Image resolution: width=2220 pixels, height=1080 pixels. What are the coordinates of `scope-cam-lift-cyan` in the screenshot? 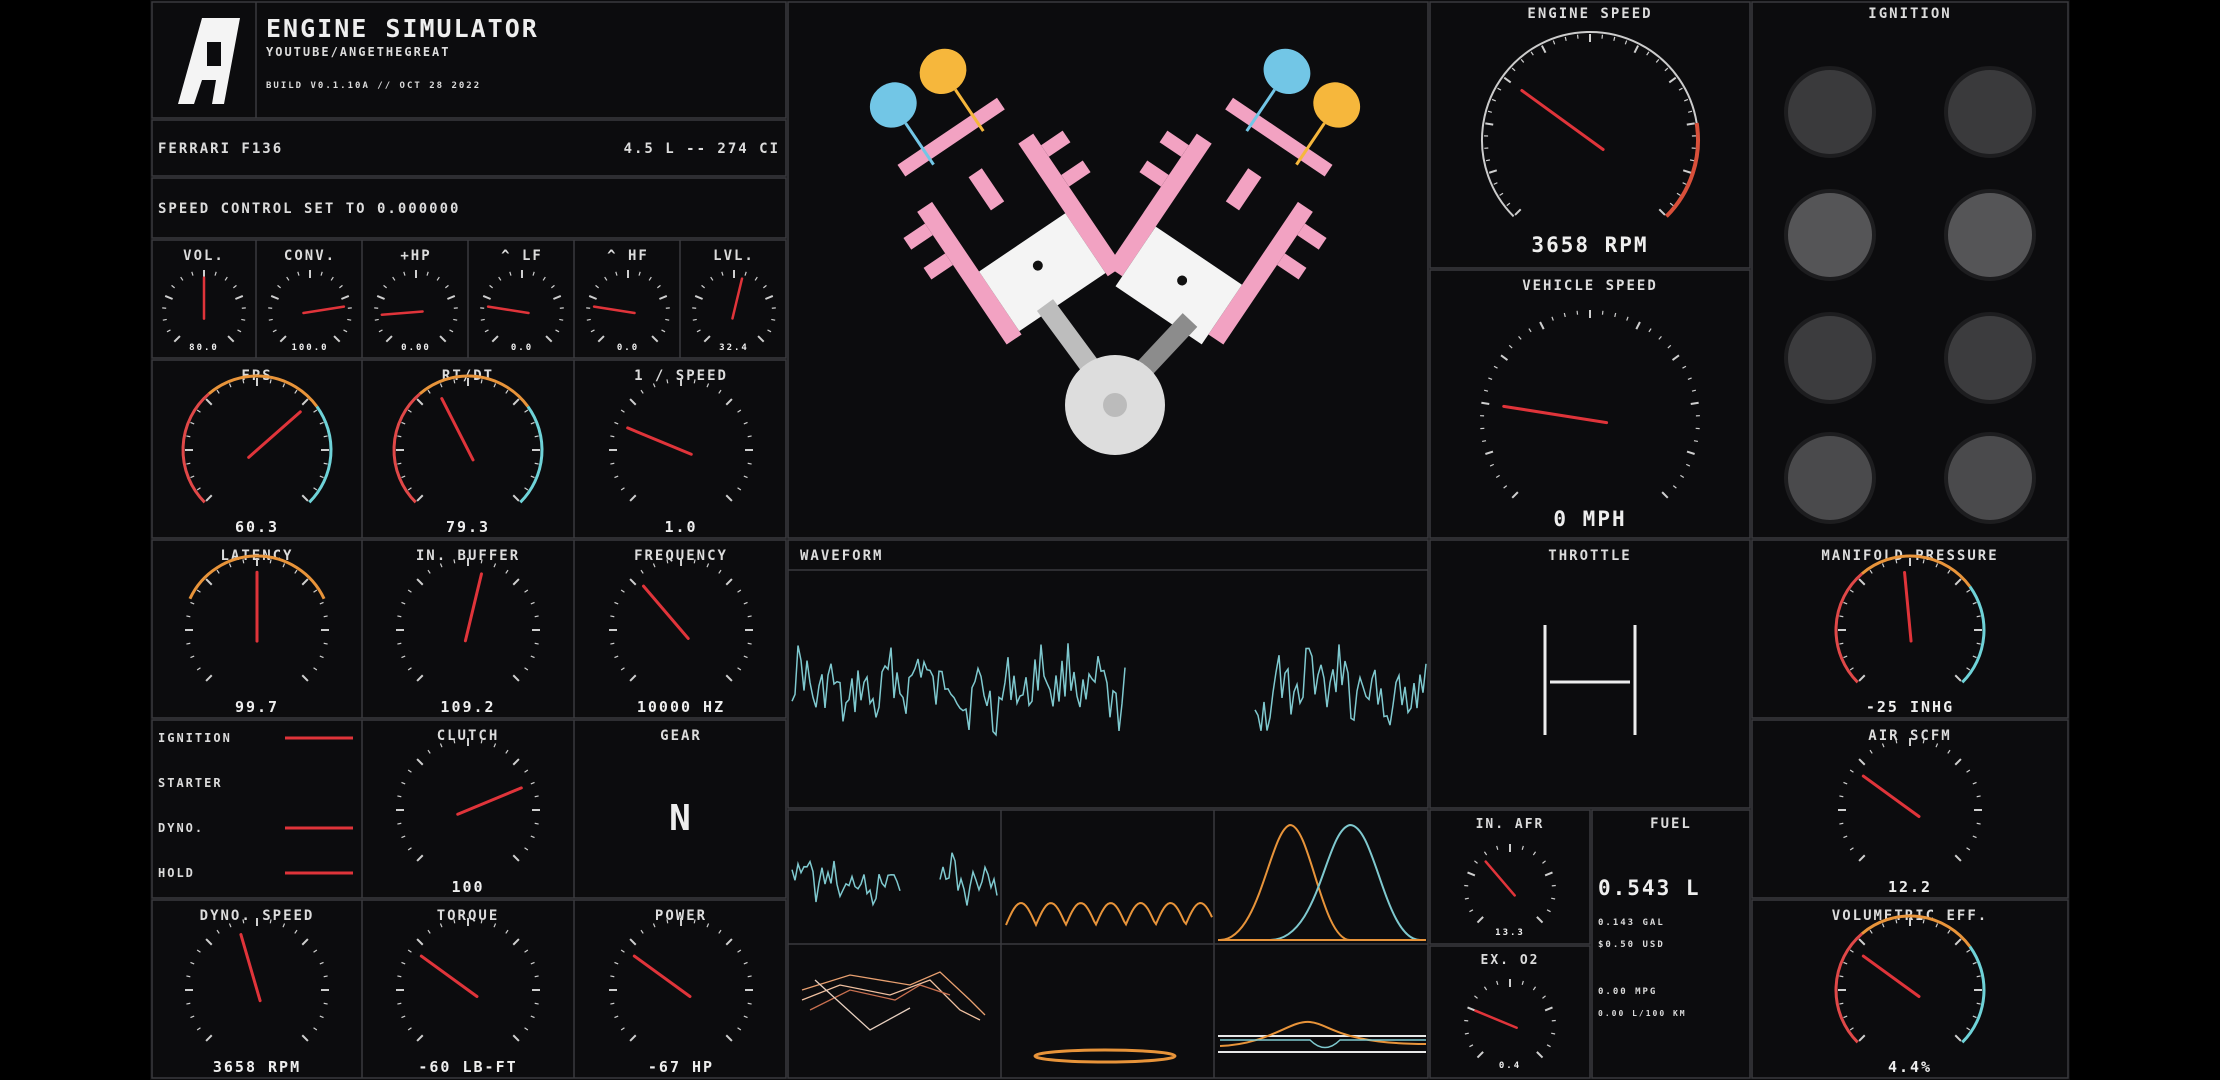 It's located at (1345, 882).